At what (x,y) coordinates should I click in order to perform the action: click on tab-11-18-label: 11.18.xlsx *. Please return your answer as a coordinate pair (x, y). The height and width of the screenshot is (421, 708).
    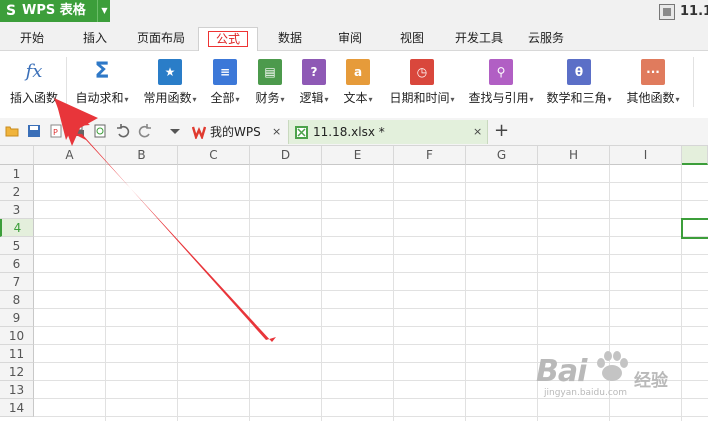
    Looking at the image, I should click on (349, 132).